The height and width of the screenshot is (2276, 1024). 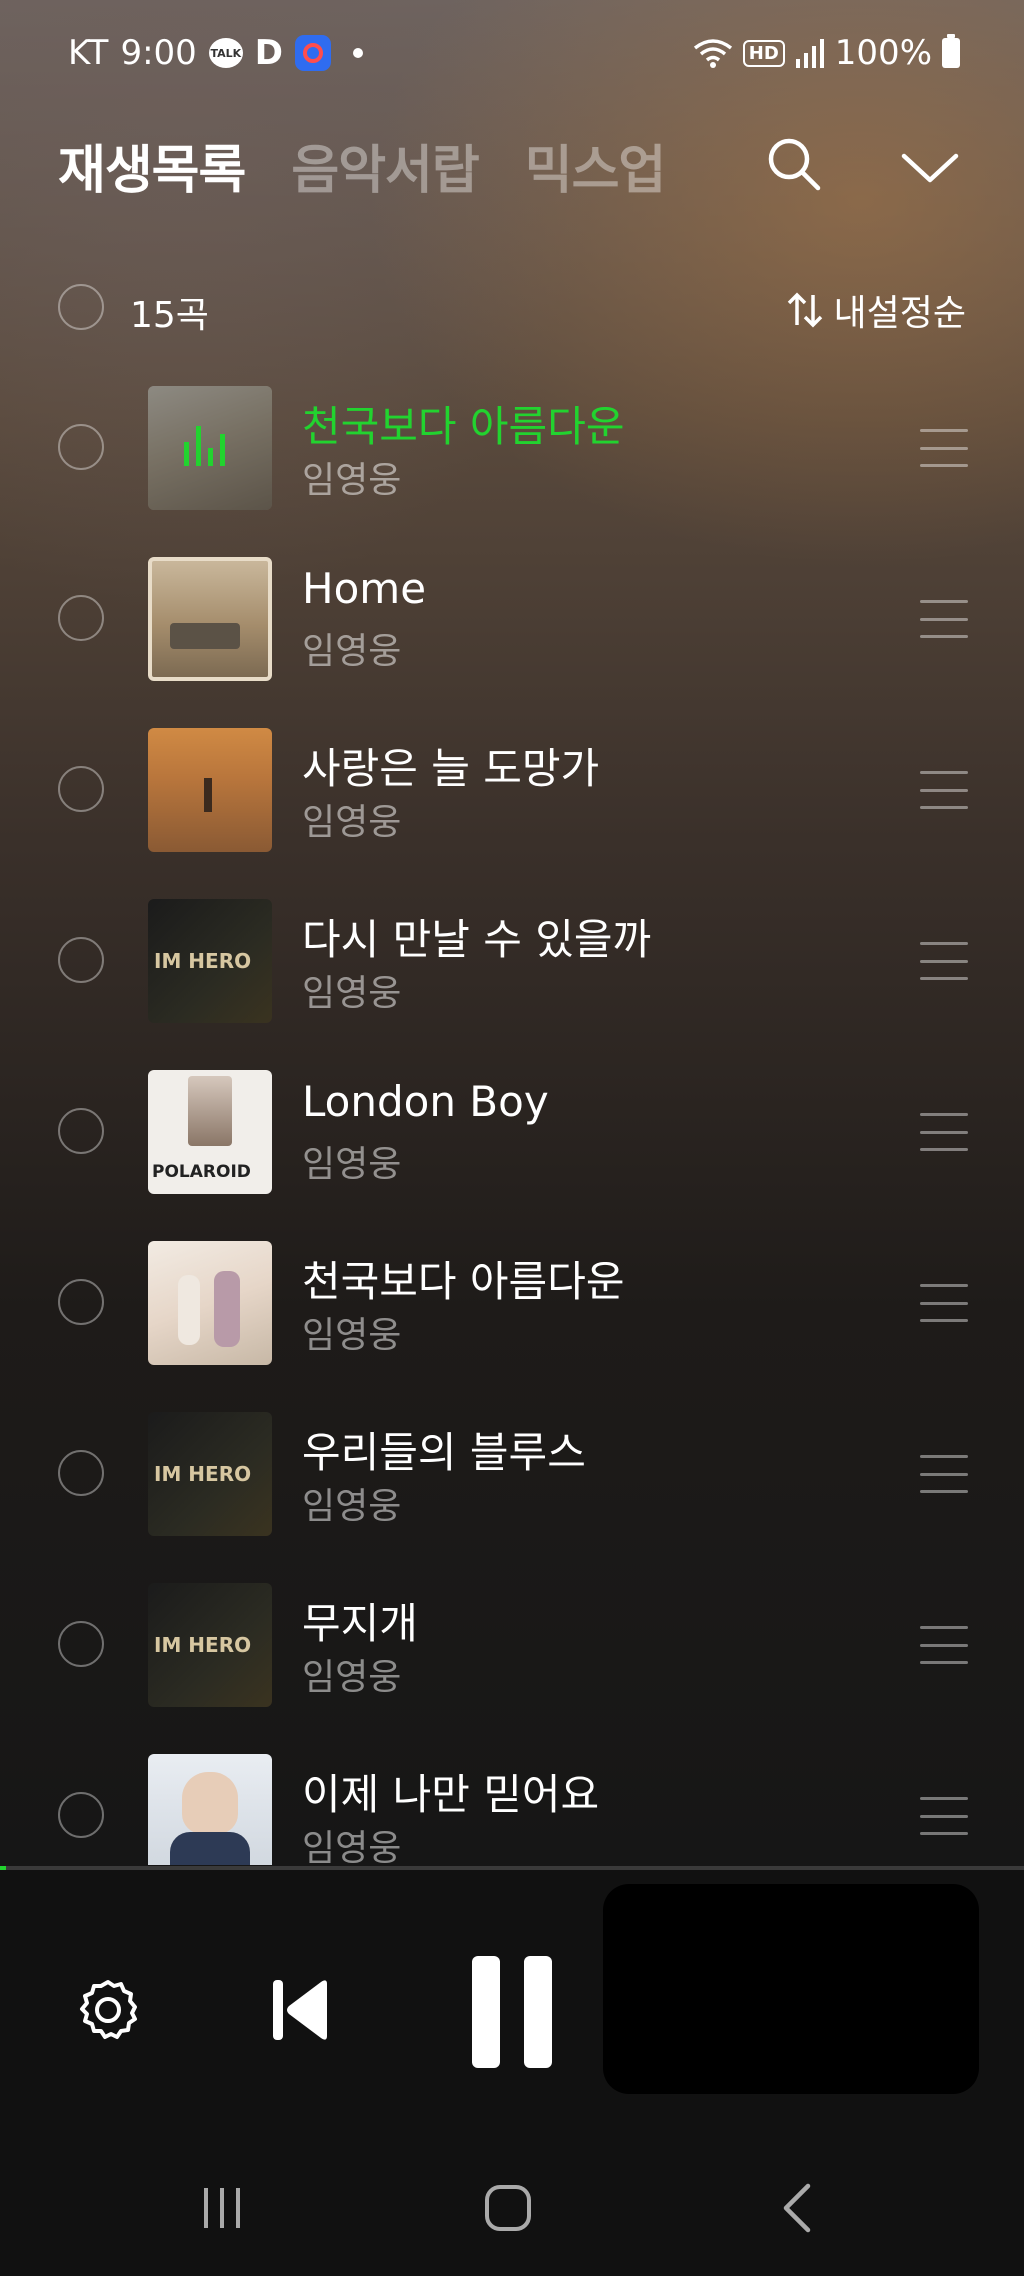 What do you see at coordinates (951, 51) in the screenshot?
I see `battery-icon` at bounding box center [951, 51].